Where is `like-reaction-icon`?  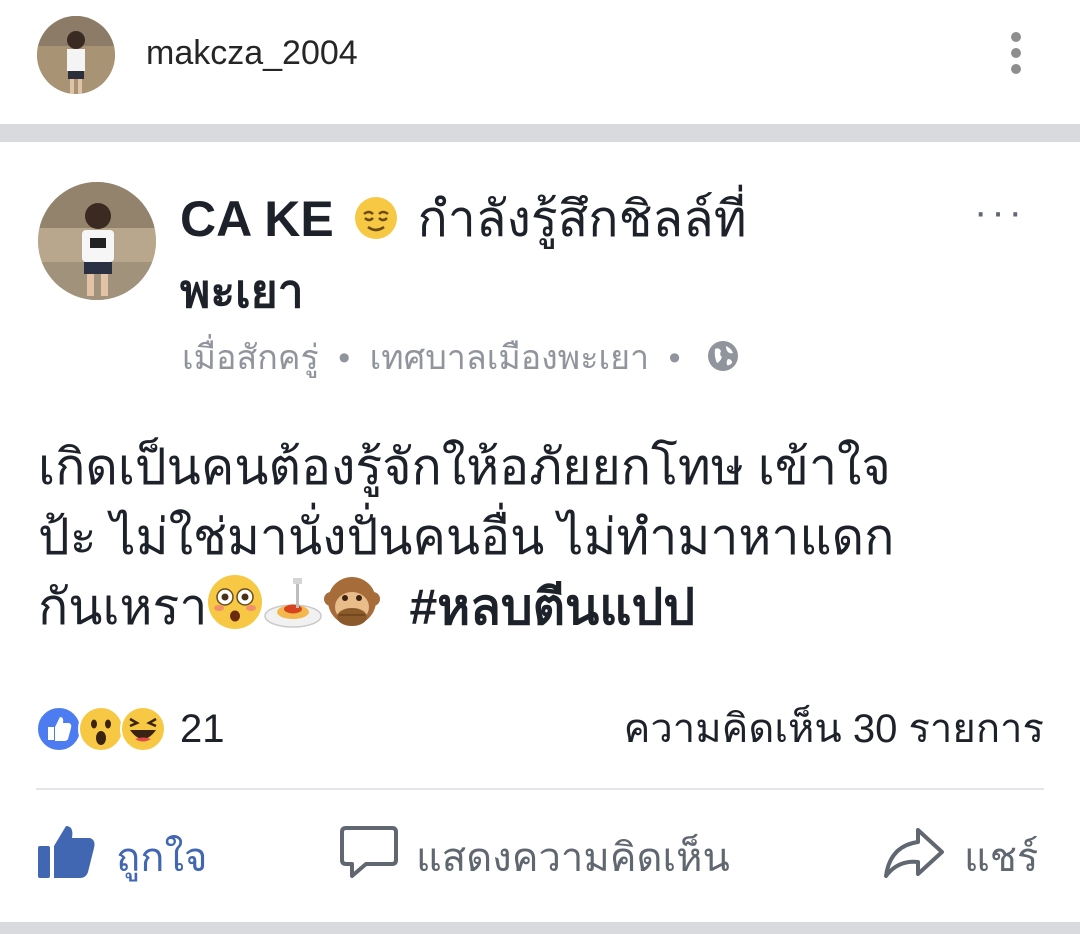 like-reaction-icon is located at coordinates (59, 729).